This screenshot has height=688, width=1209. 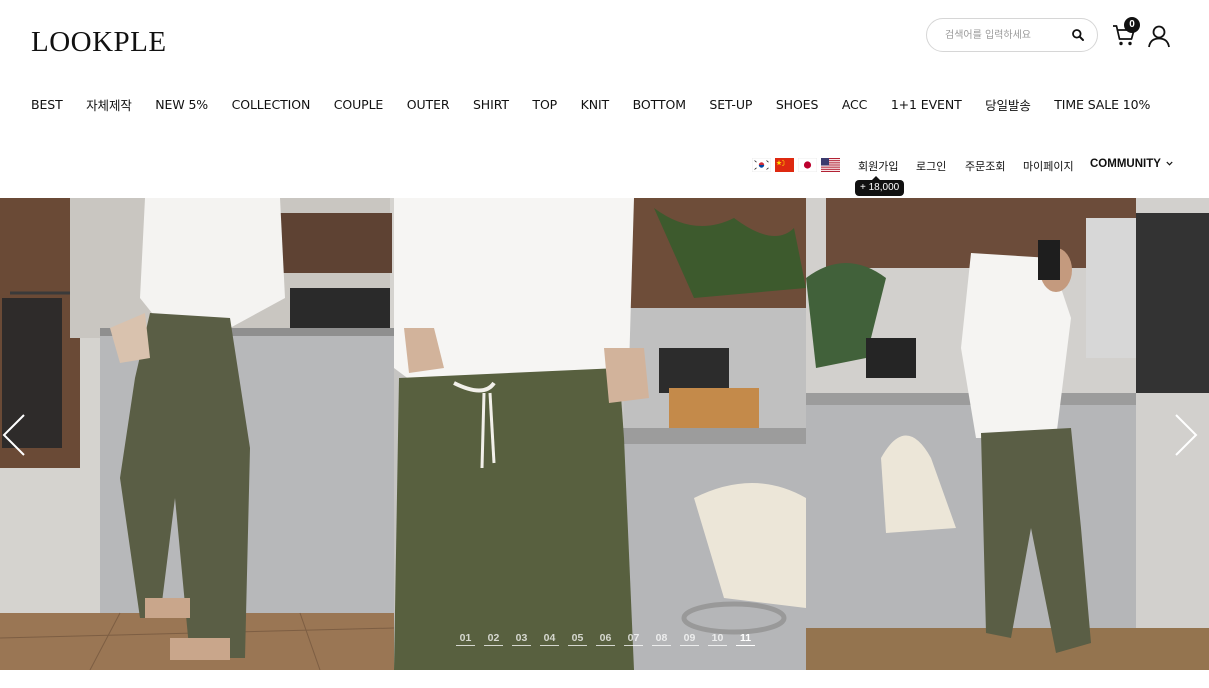 I want to click on nav-item-acc: ACC, so click(x=855, y=104).